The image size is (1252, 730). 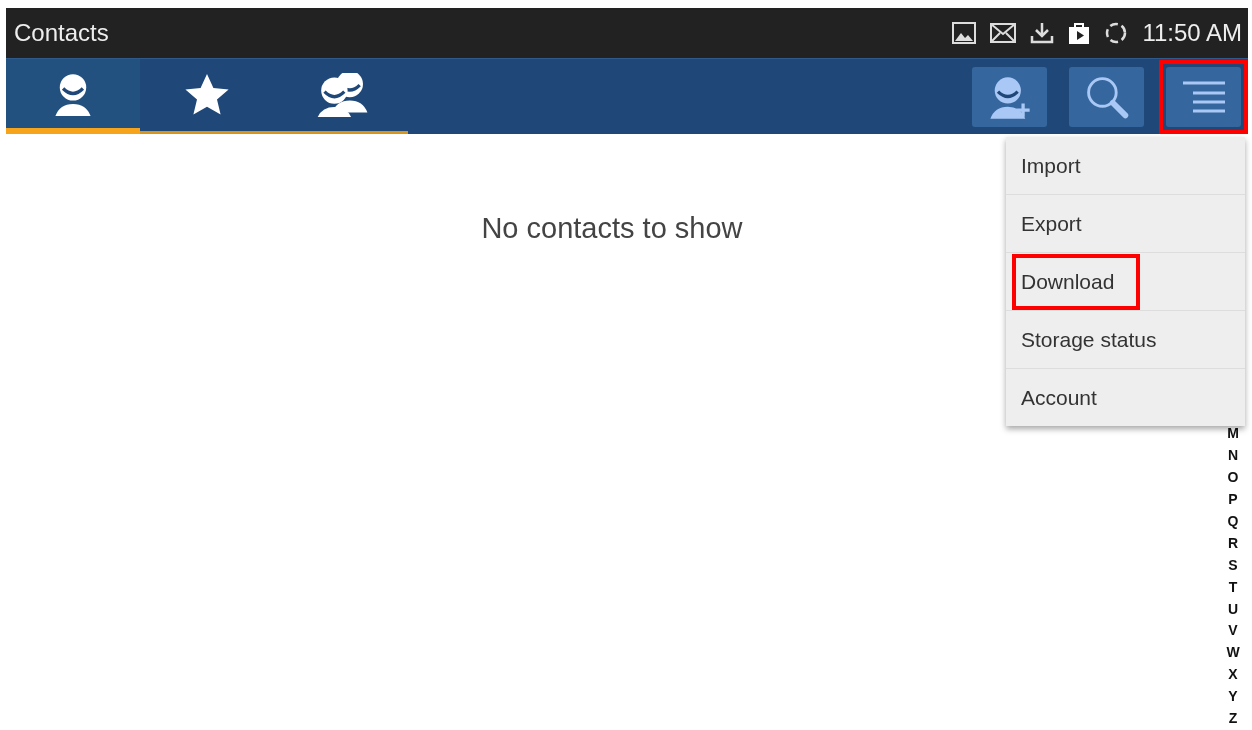 I want to click on index-letter: O, so click(x=1233, y=478).